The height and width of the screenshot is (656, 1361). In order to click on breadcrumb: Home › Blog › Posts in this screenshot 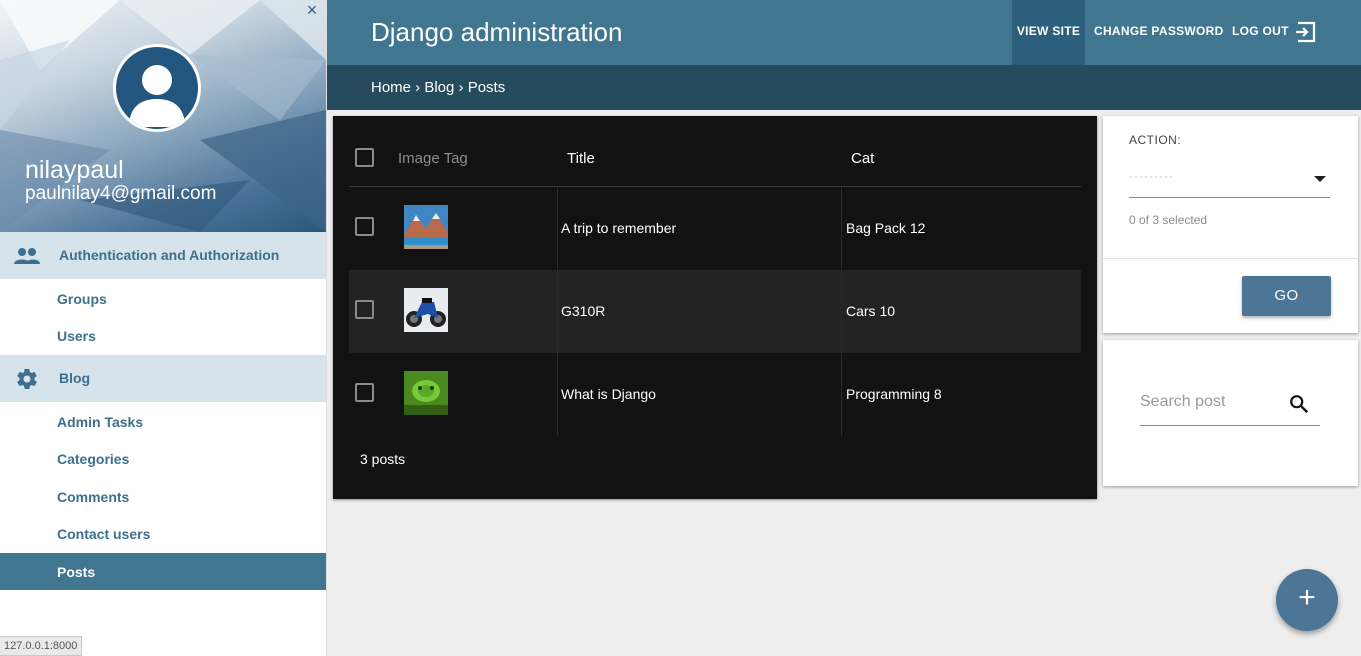, I will do `click(844, 87)`.